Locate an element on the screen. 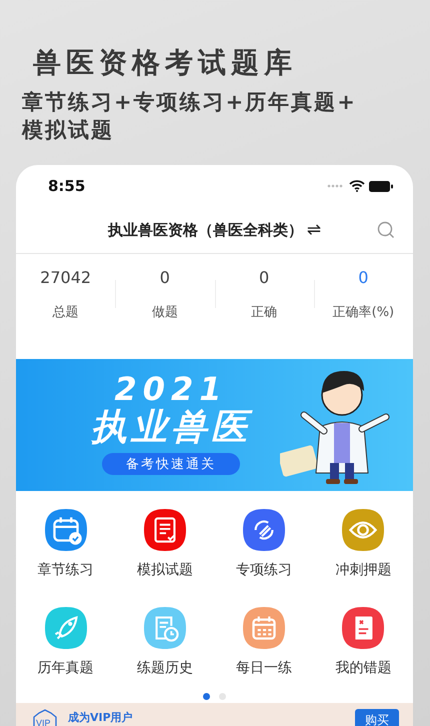 The image size is (430, 726). menu-item: 历年真题 is located at coordinates (66, 648).